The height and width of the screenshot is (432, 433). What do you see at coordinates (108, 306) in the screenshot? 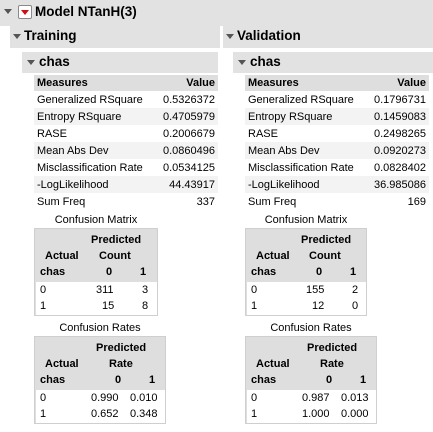
I see `matrix-cell: 15` at bounding box center [108, 306].